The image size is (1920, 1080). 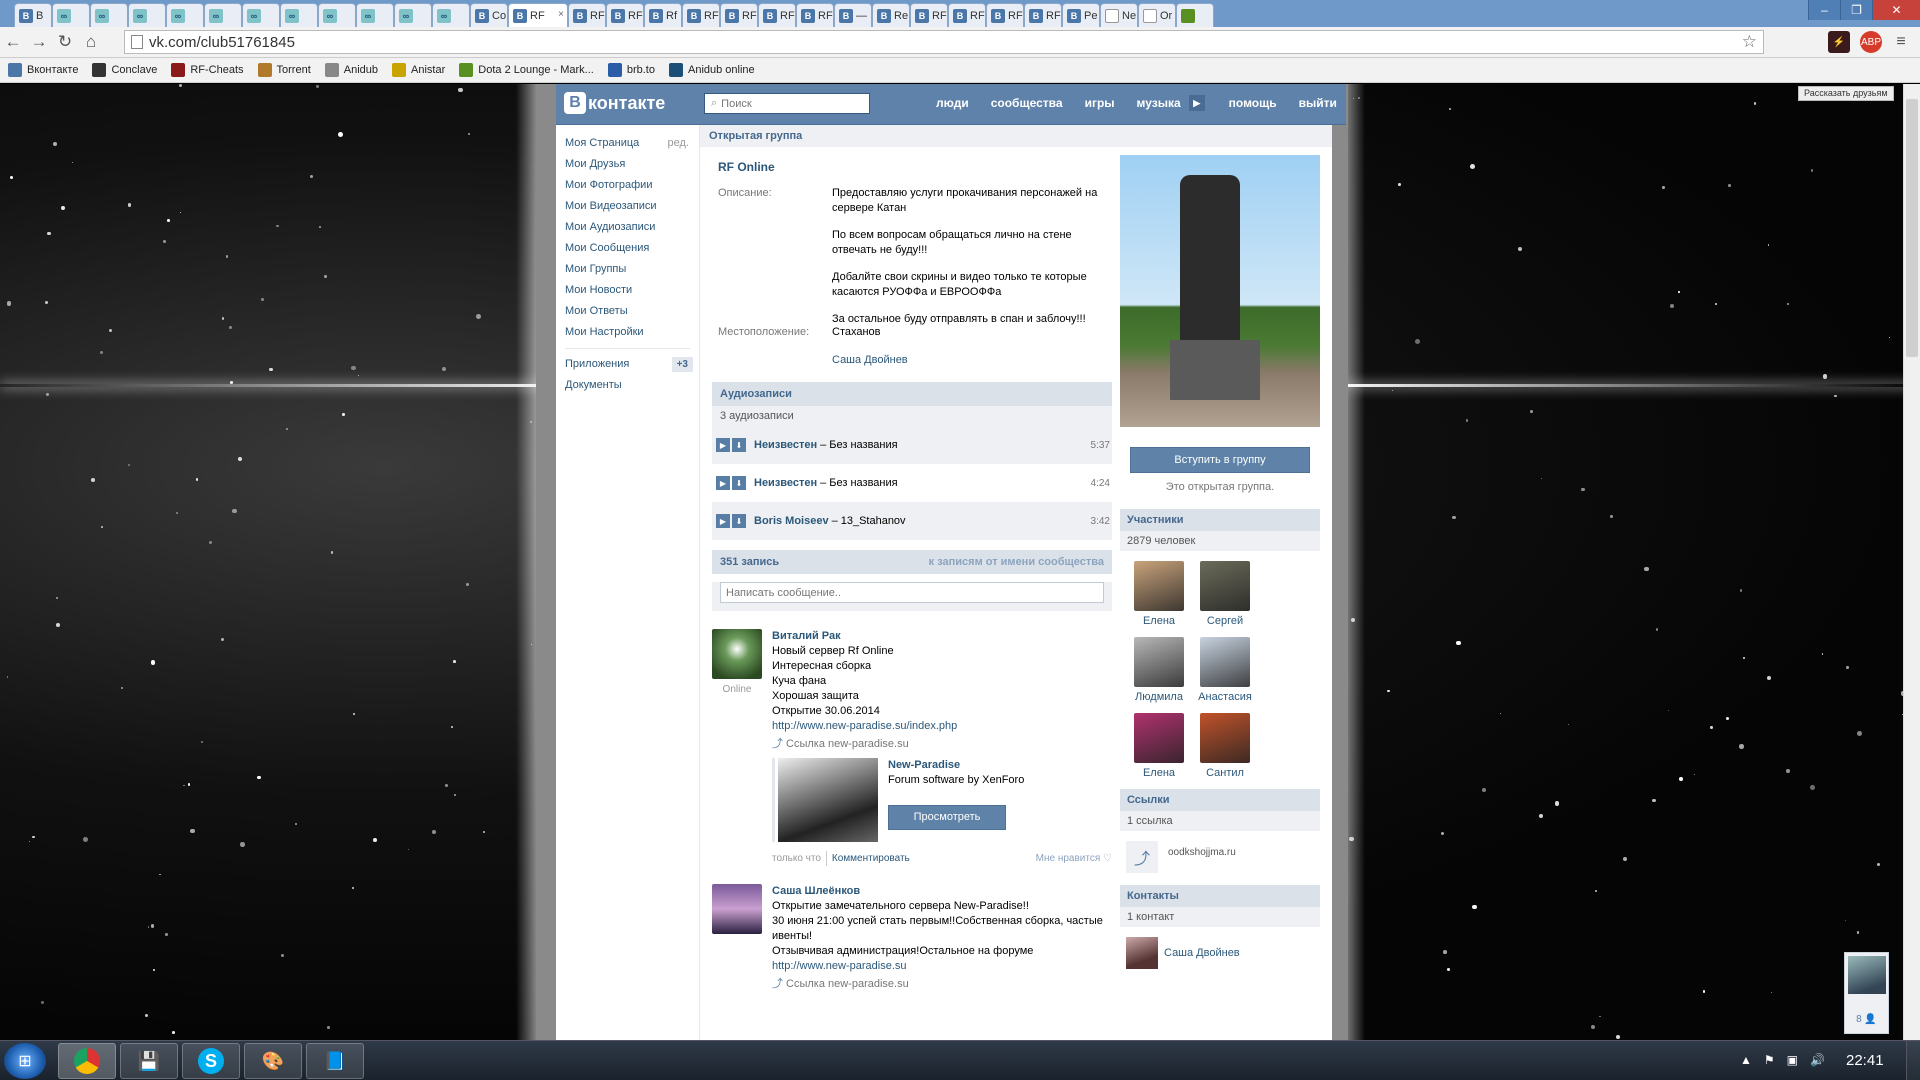 What do you see at coordinates (1817, 1060) in the screenshot?
I see `volume-icon: 🔊` at bounding box center [1817, 1060].